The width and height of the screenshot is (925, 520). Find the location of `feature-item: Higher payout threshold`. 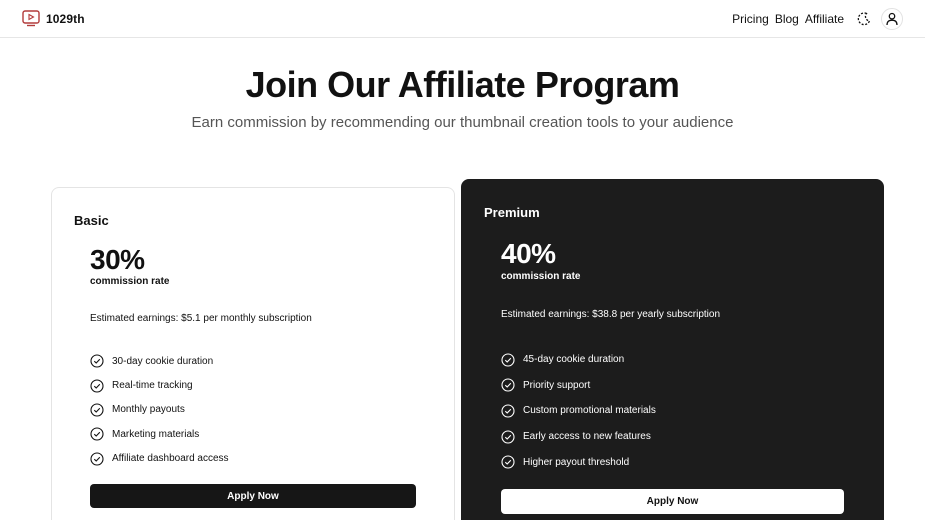

feature-item: Higher payout threshold is located at coordinates (578, 462).